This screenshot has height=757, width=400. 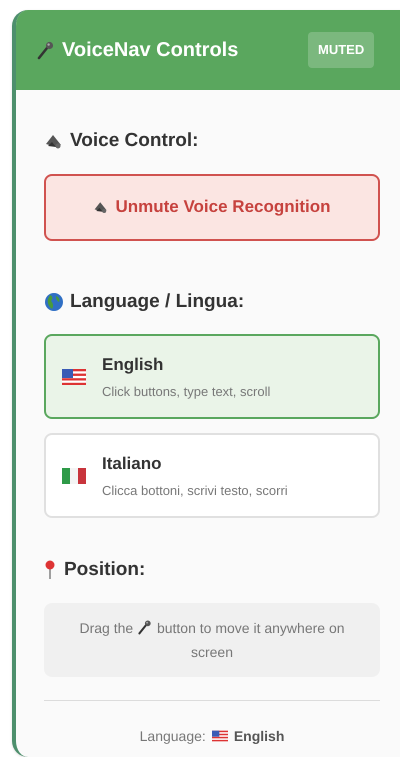 What do you see at coordinates (106, 628) in the screenshot?
I see `hint-text: Drag the` at bounding box center [106, 628].